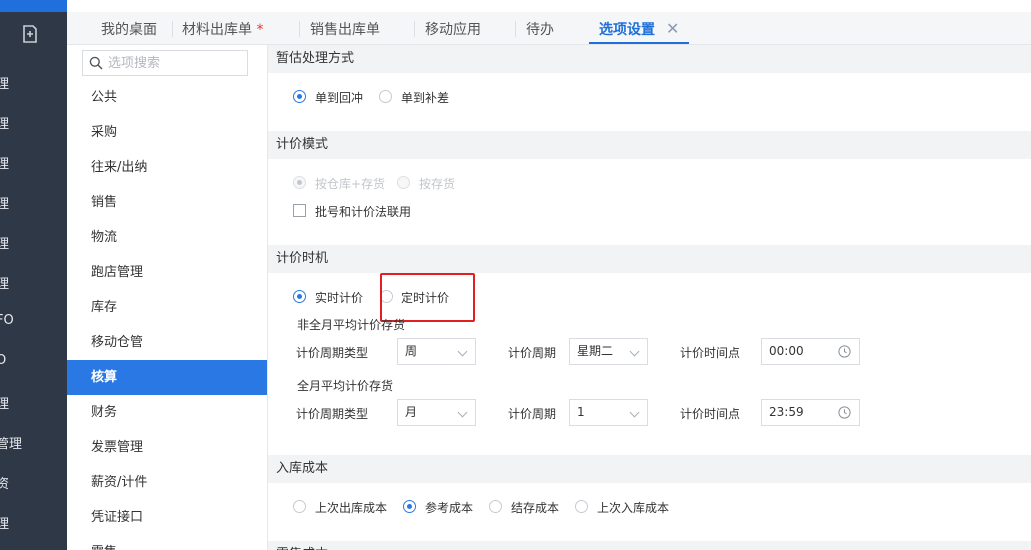  Describe the element at coordinates (167, 202) in the screenshot. I see `option-category-item: 销售` at that location.